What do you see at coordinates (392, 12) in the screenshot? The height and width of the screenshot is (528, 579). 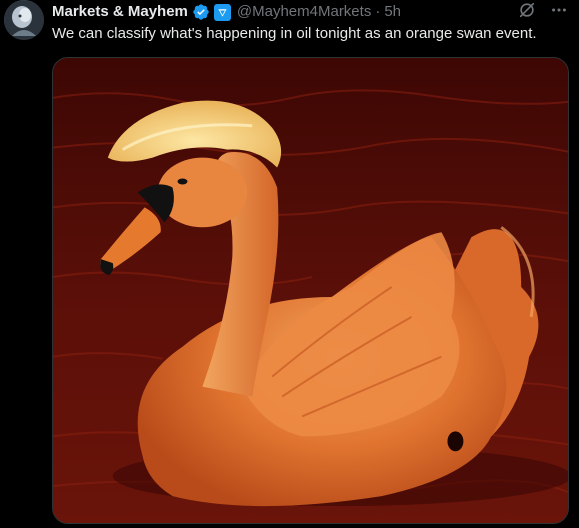 I see `timestamp: 5h` at bounding box center [392, 12].